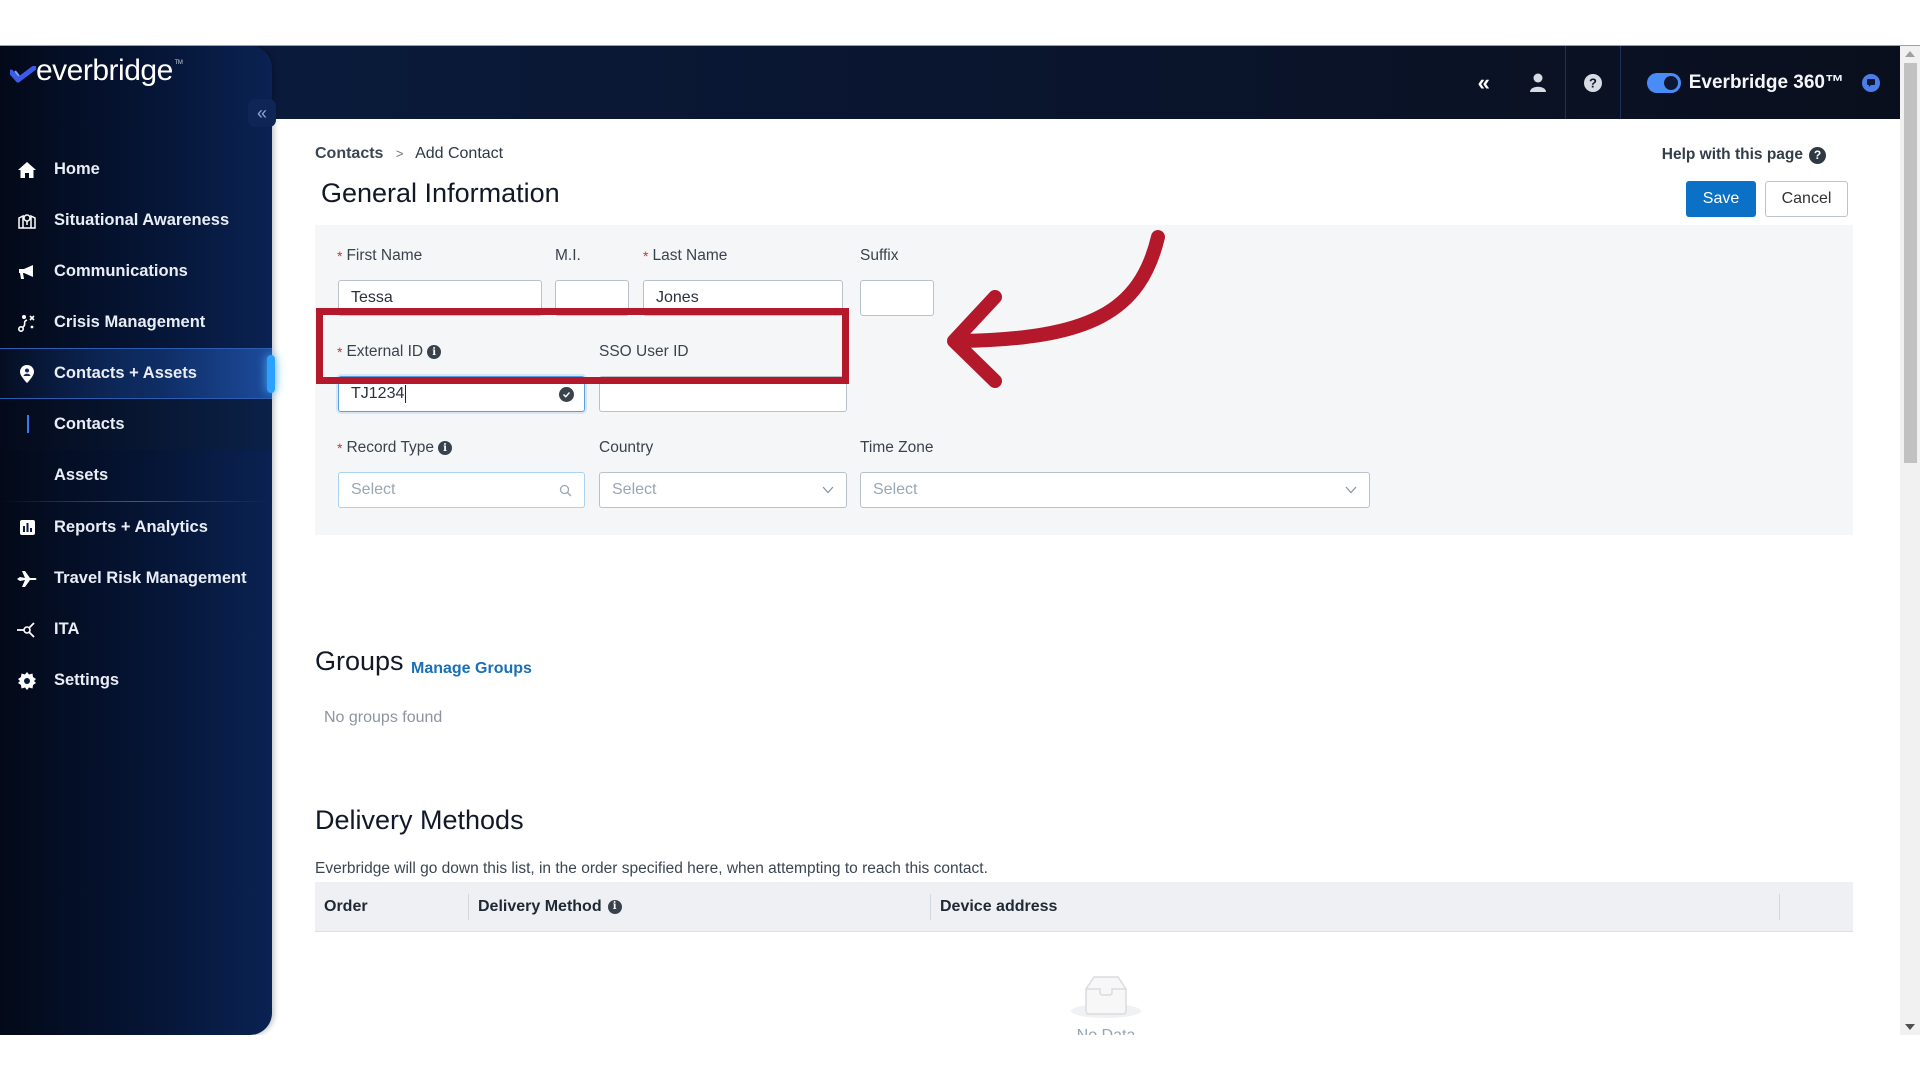 The width and height of the screenshot is (1920, 1080). I want to click on label-text: Suffix, so click(879, 255).